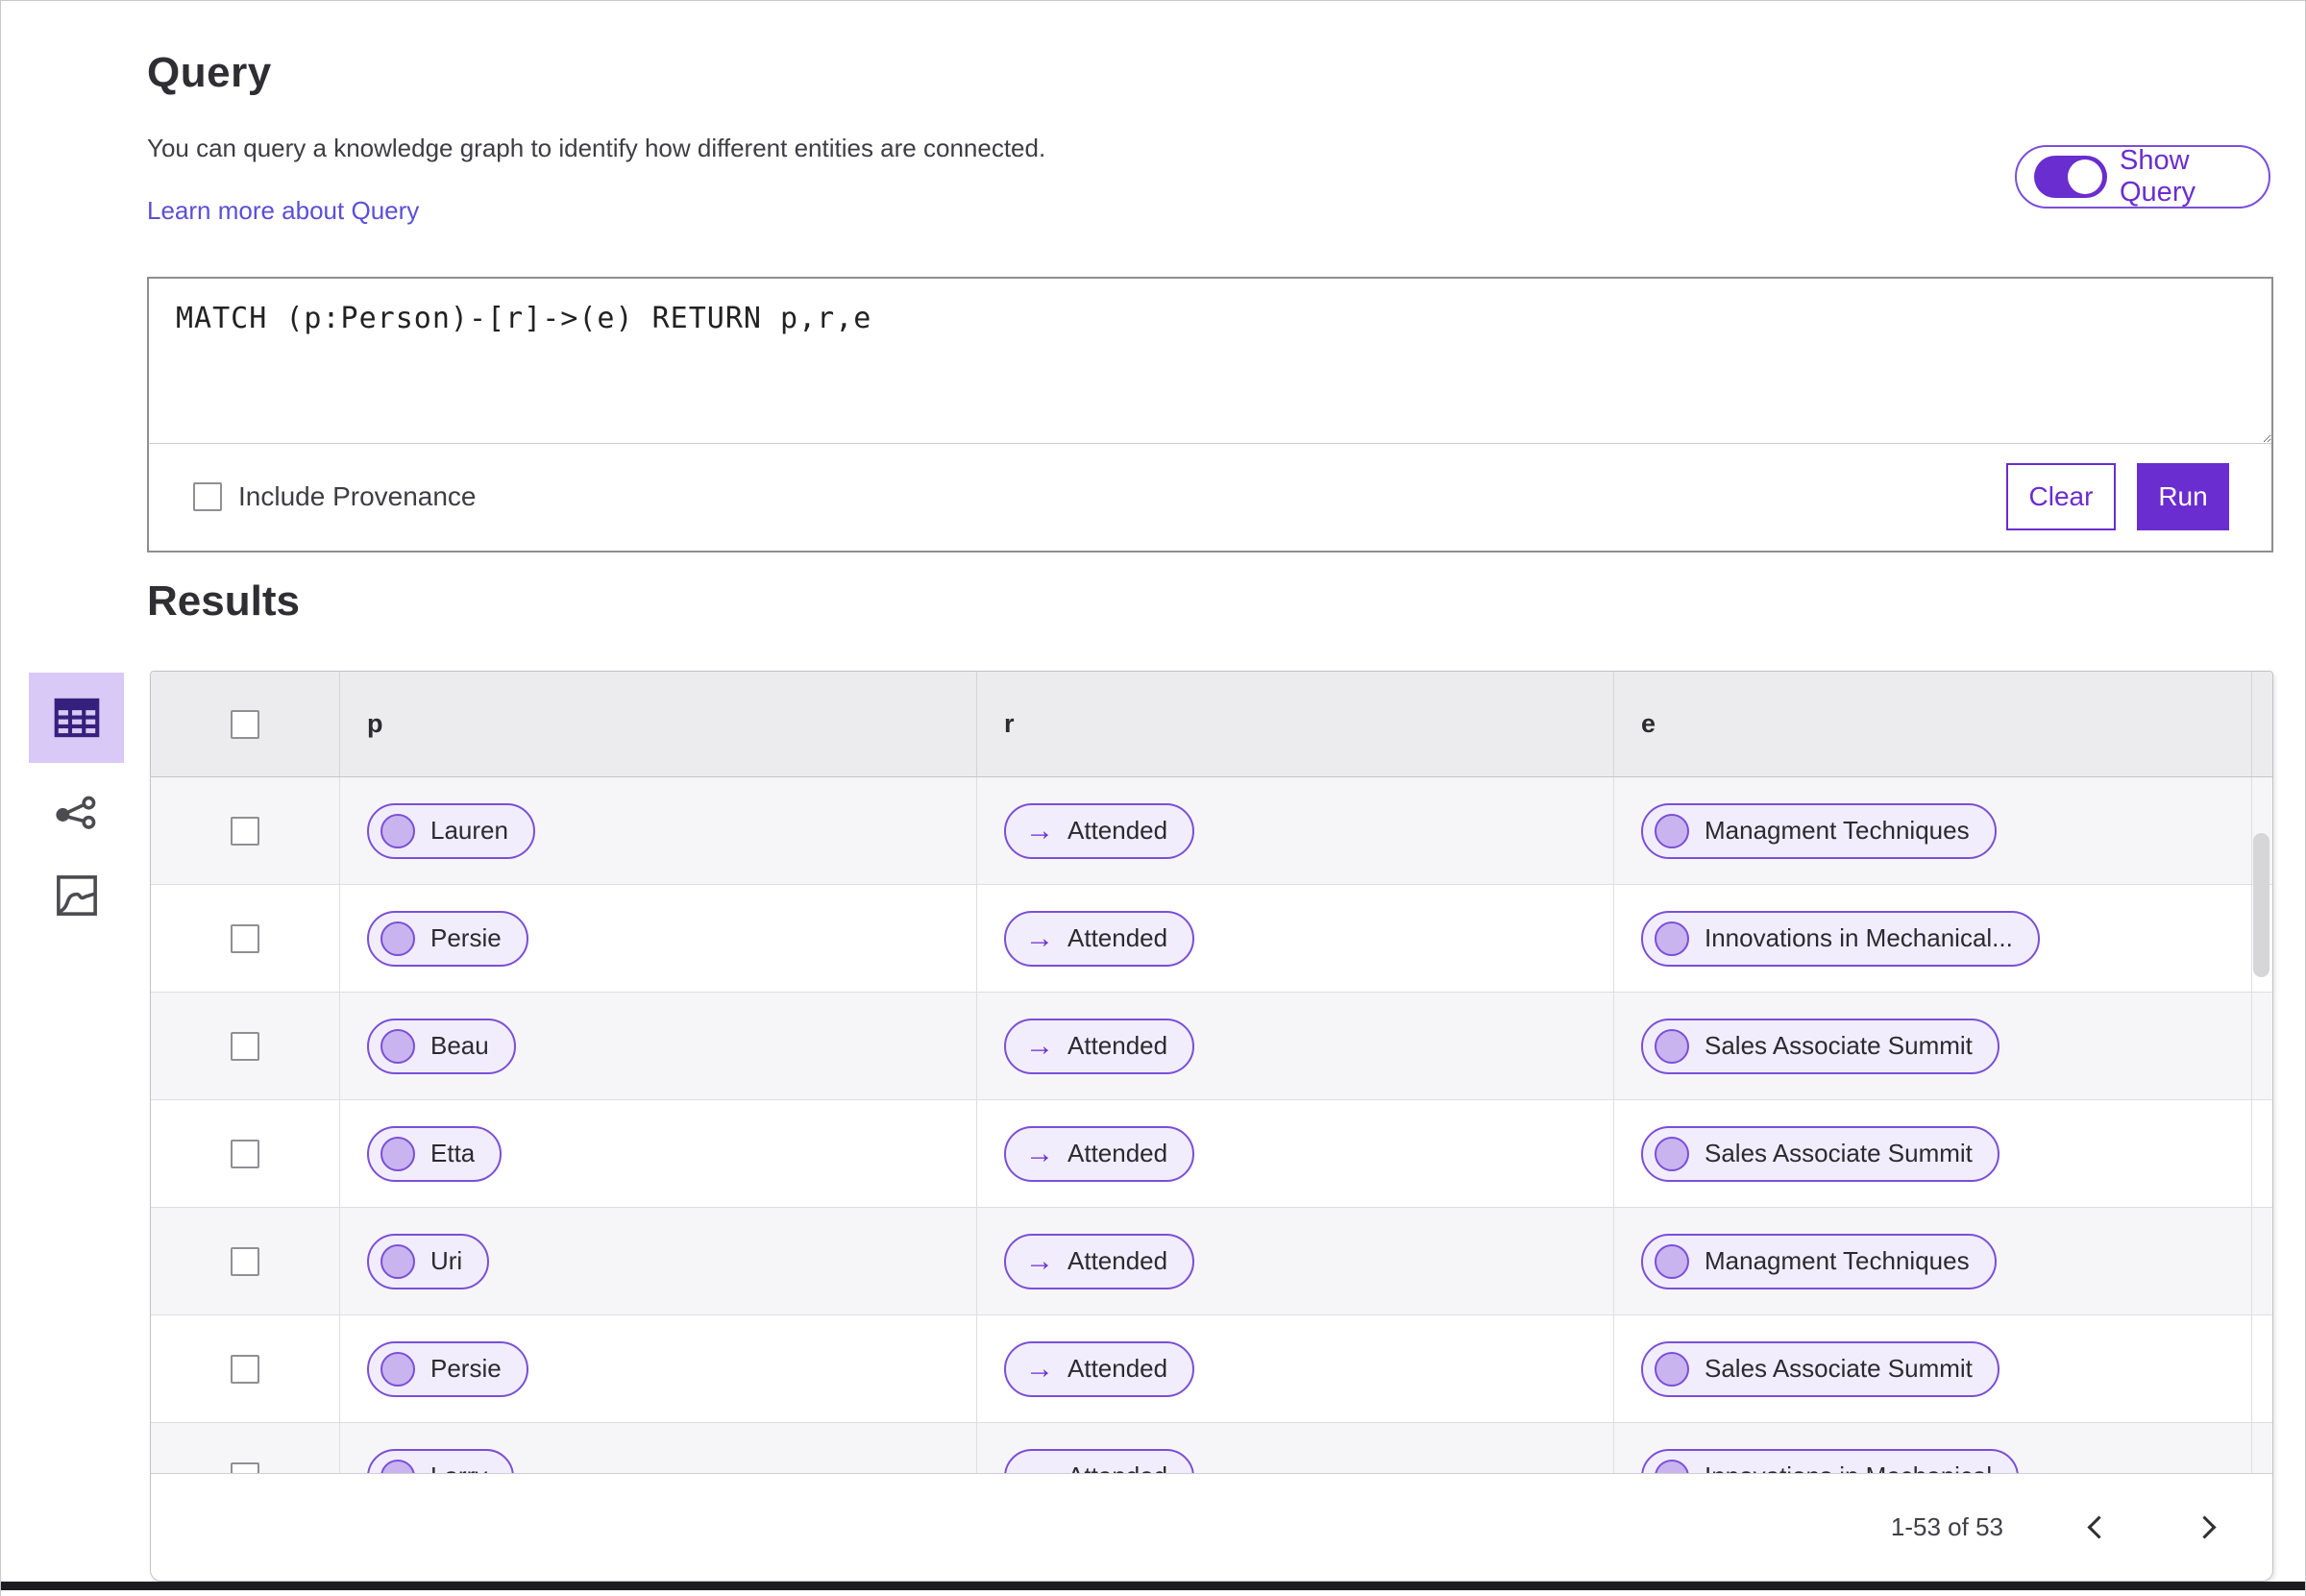 Image resolution: width=2306 pixels, height=1596 pixels. Describe the element at coordinates (2095, 1528) in the screenshot. I see `chevron-left-icon` at that location.